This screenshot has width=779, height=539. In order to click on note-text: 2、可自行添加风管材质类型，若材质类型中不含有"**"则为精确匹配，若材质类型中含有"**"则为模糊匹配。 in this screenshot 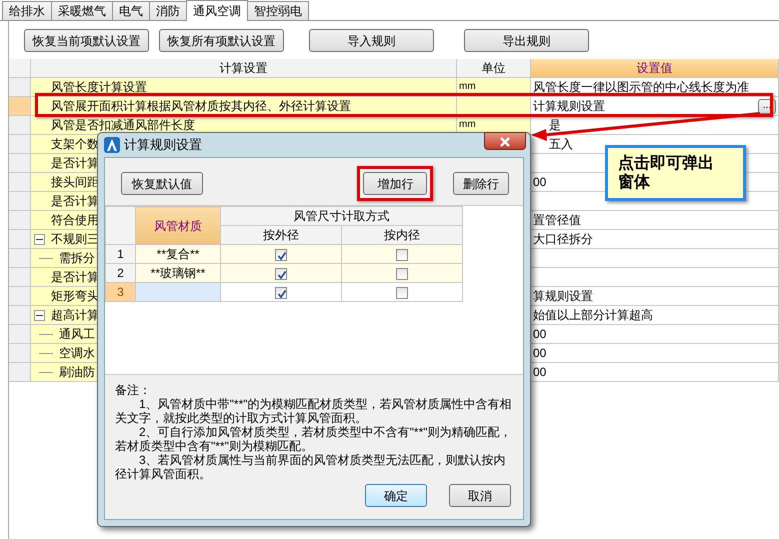, I will do `click(314, 439)`.